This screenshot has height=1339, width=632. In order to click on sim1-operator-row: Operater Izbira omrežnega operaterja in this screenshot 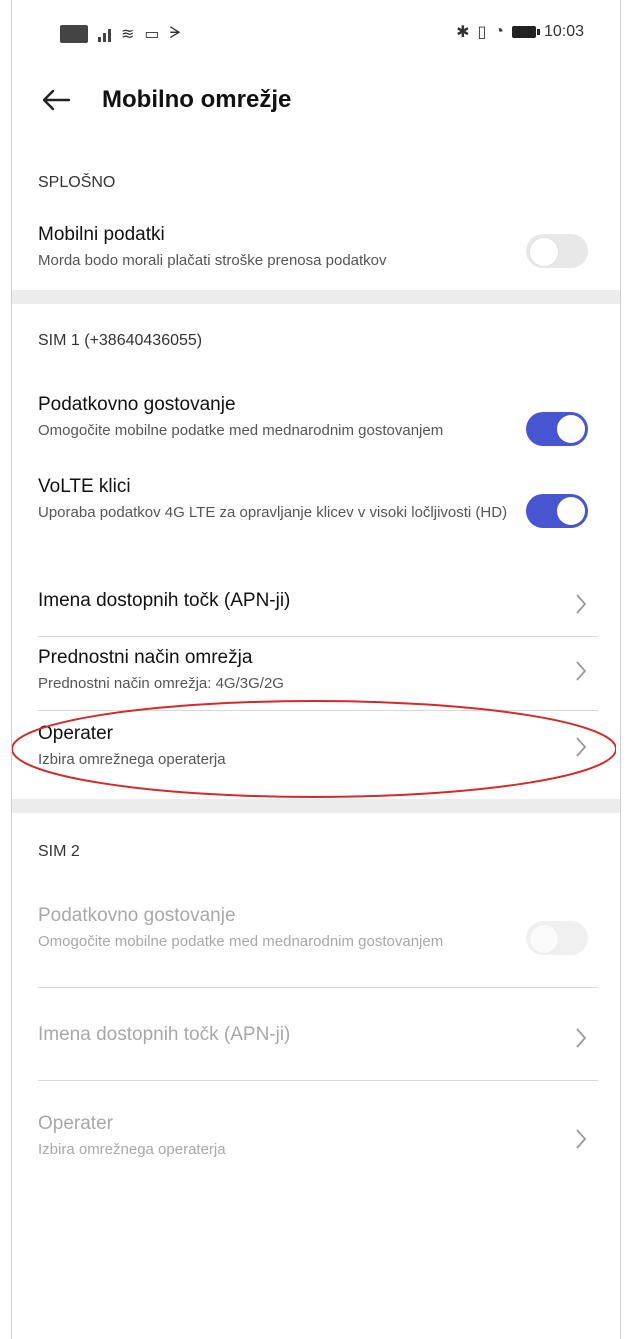, I will do `click(318, 755)`.